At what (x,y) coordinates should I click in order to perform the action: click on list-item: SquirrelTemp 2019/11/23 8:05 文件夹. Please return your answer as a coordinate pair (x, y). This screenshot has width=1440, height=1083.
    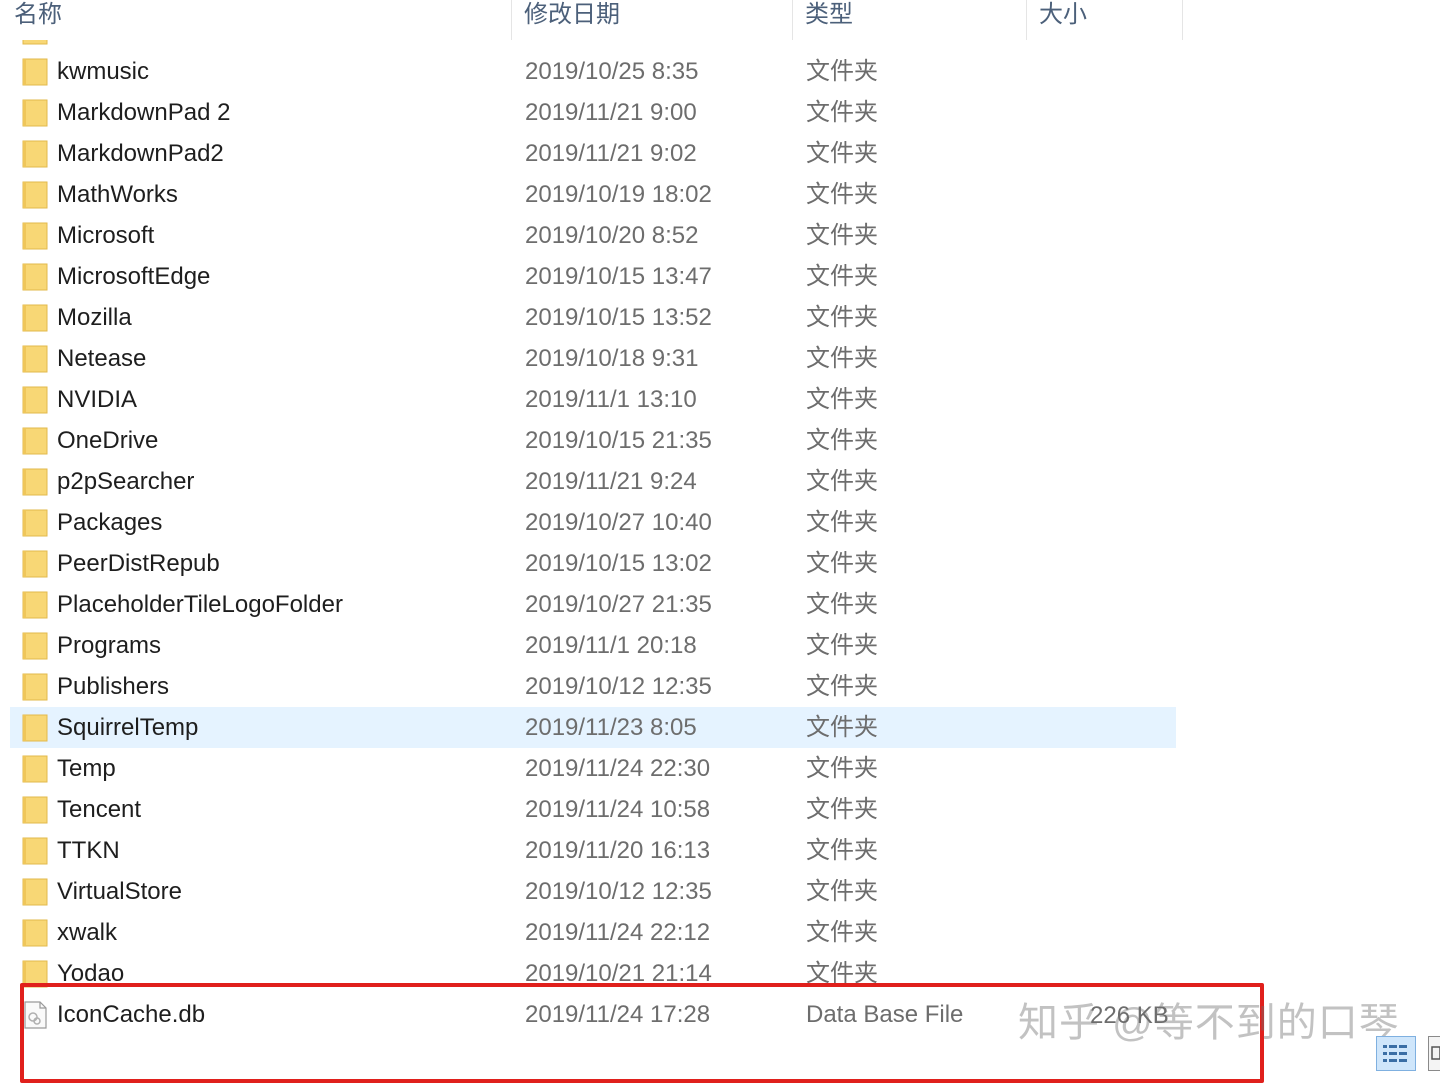
    Looking at the image, I should click on (593, 727).